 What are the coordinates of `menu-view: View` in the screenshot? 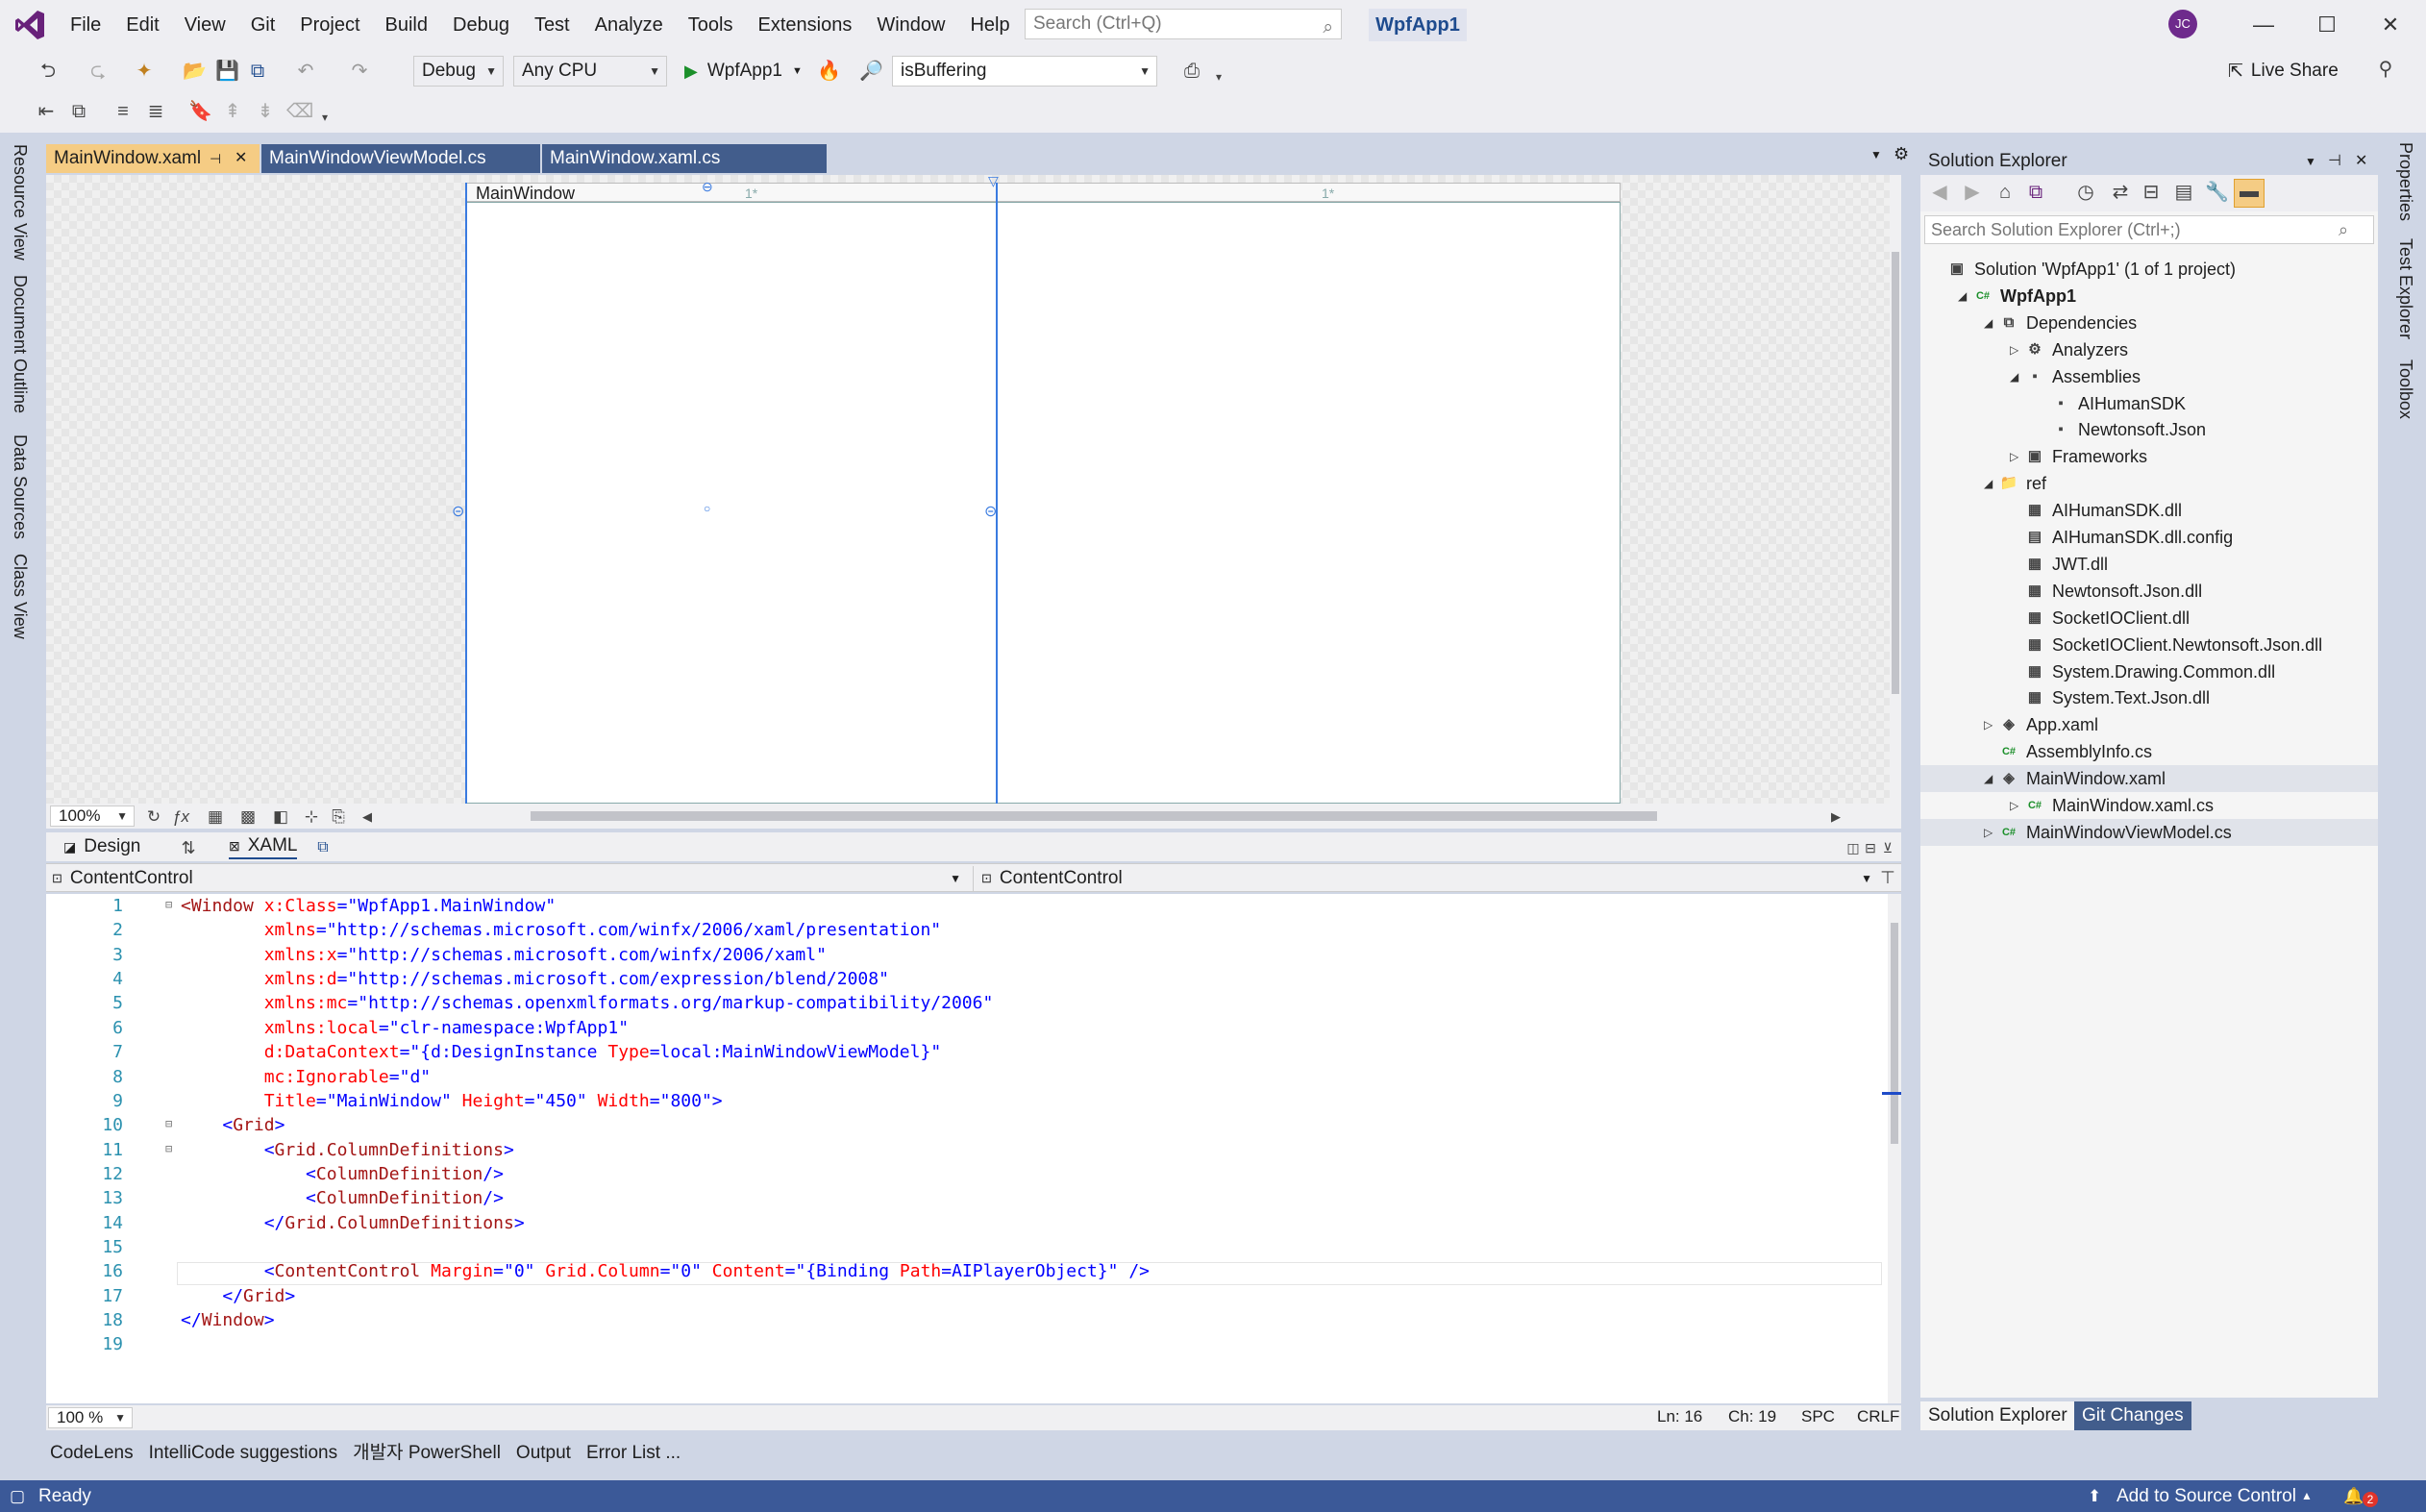 It's located at (205, 25).